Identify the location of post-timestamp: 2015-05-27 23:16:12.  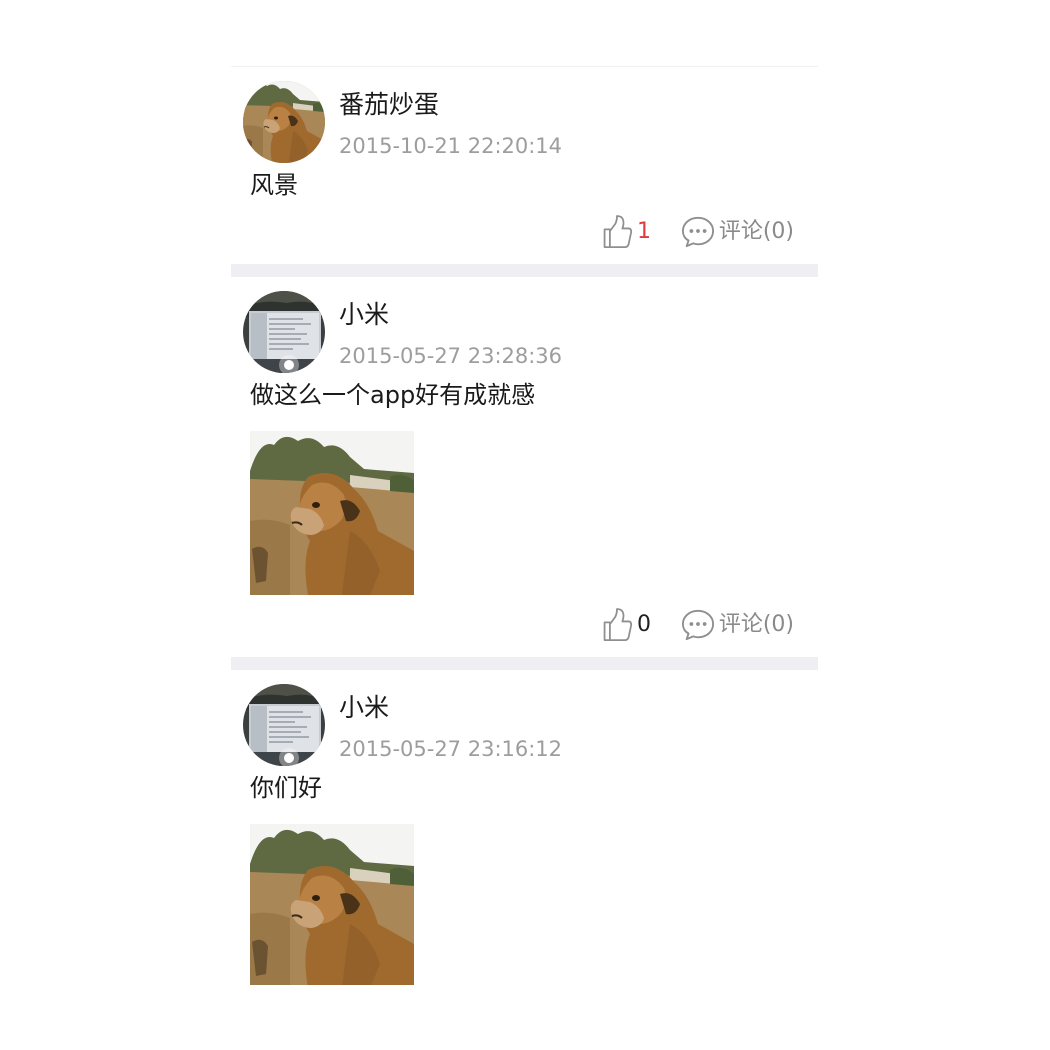
(451, 749).